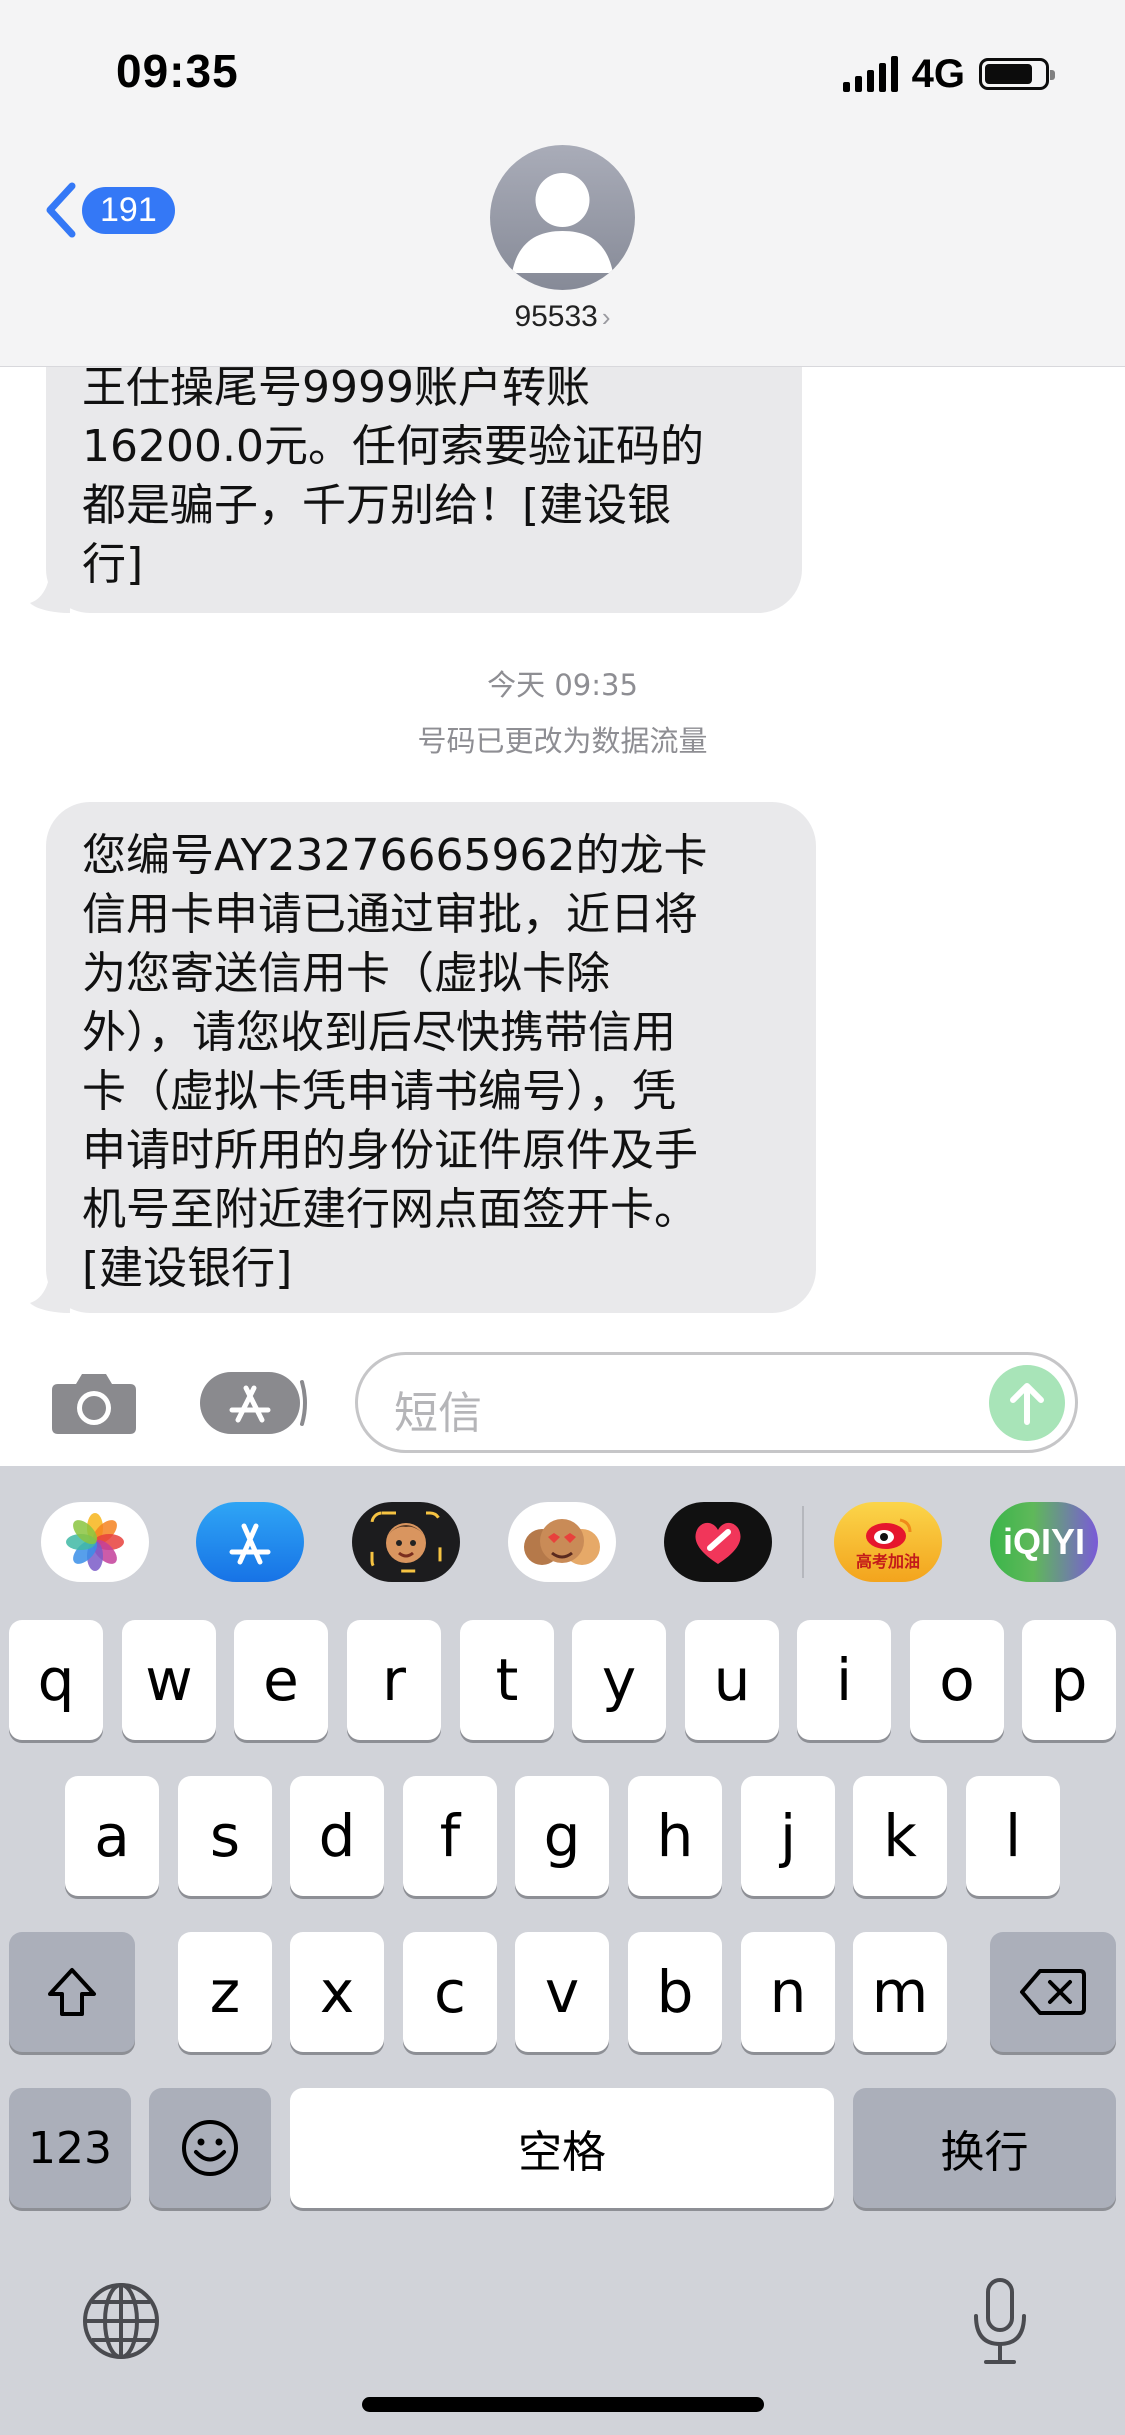  What do you see at coordinates (718, 1542) in the screenshot?
I see `digital-touch-app-icon` at bounding box center [718, 1542].